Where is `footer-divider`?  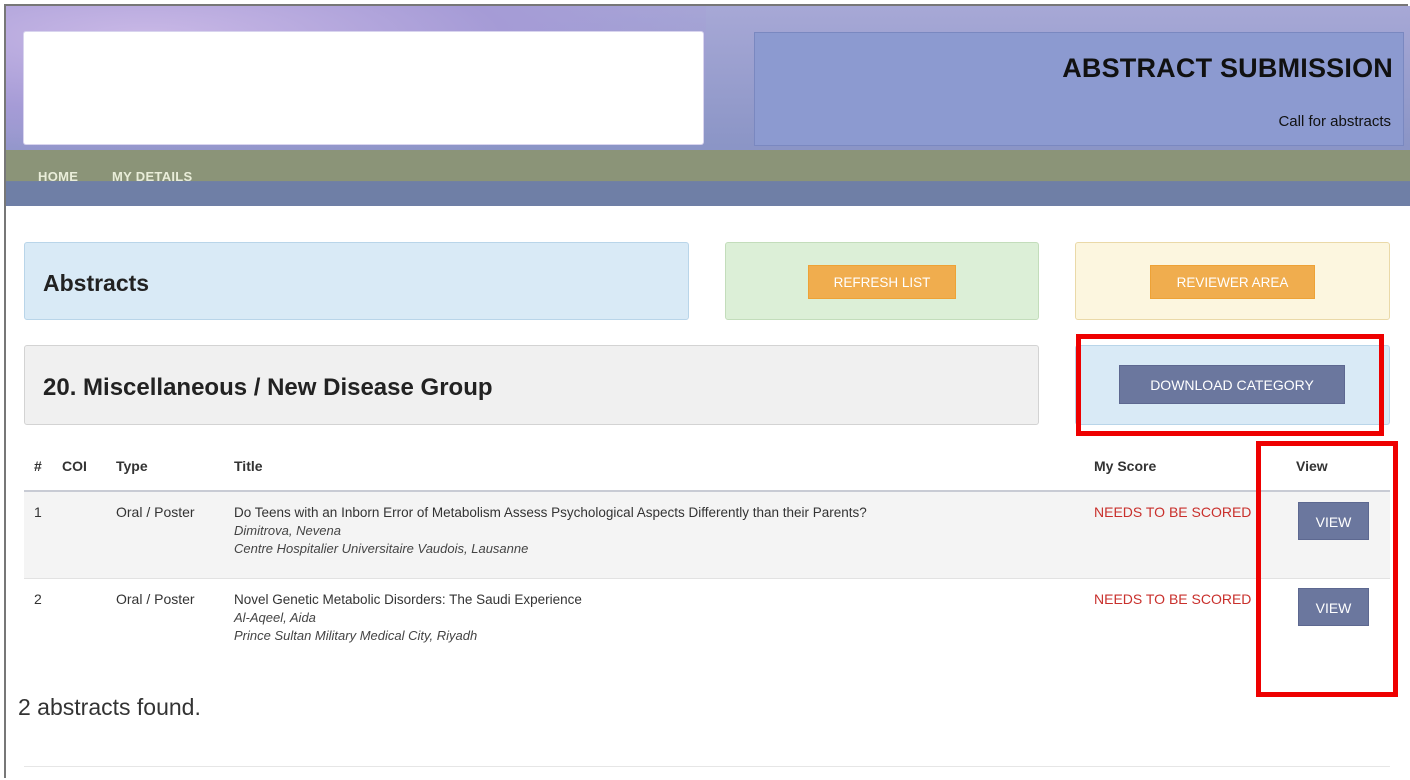 footer-divider is located at coordinates (707, 766).